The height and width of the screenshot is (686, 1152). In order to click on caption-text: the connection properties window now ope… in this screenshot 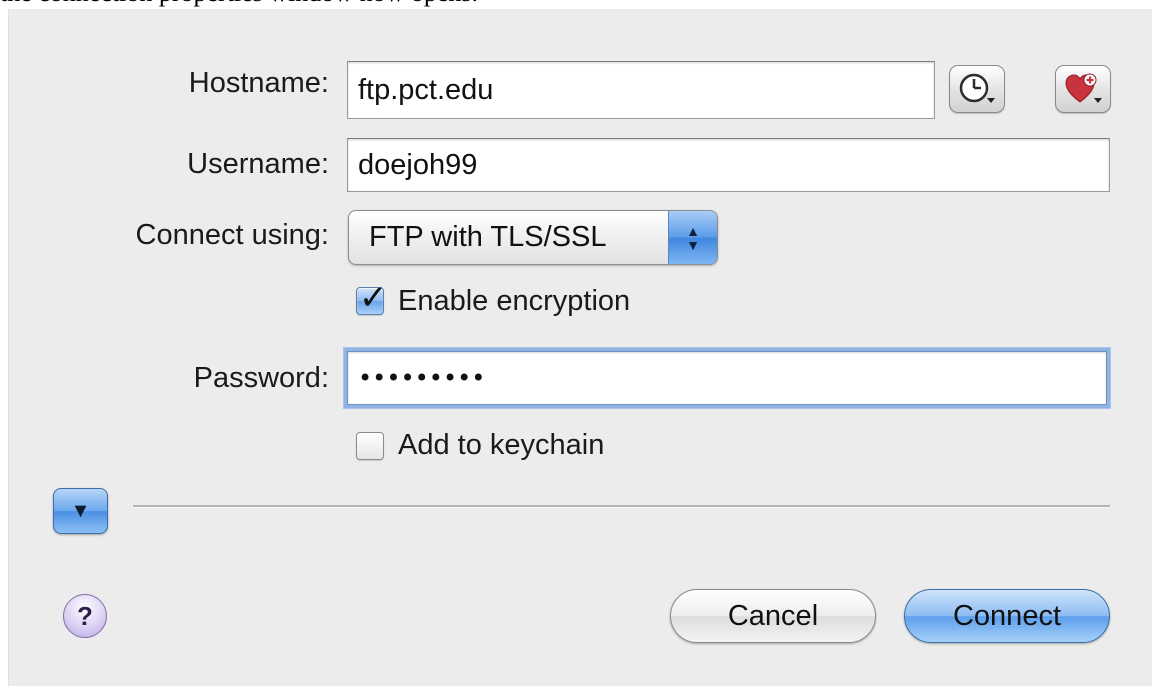, I will do `click(576, 4)`.